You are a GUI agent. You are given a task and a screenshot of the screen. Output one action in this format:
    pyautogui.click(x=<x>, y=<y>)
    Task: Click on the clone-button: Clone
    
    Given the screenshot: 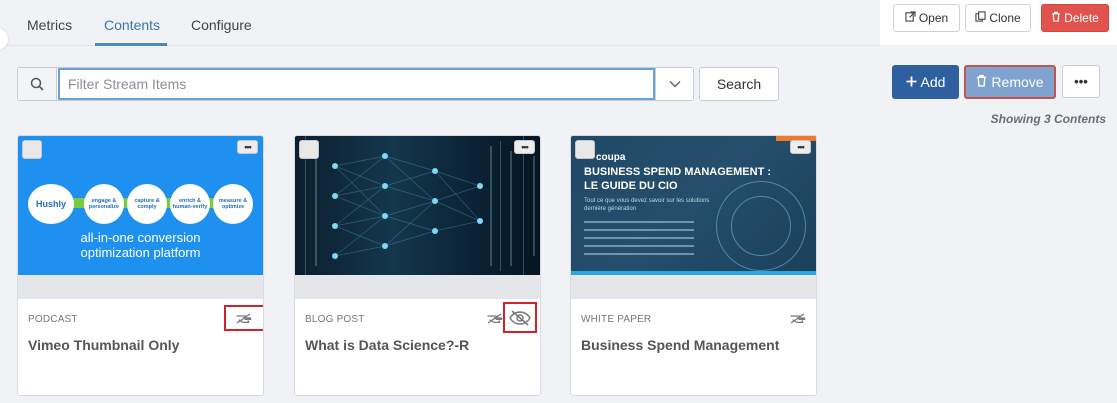 What is the action you would take?
    pyautogui.click(x=998, y=18)
    